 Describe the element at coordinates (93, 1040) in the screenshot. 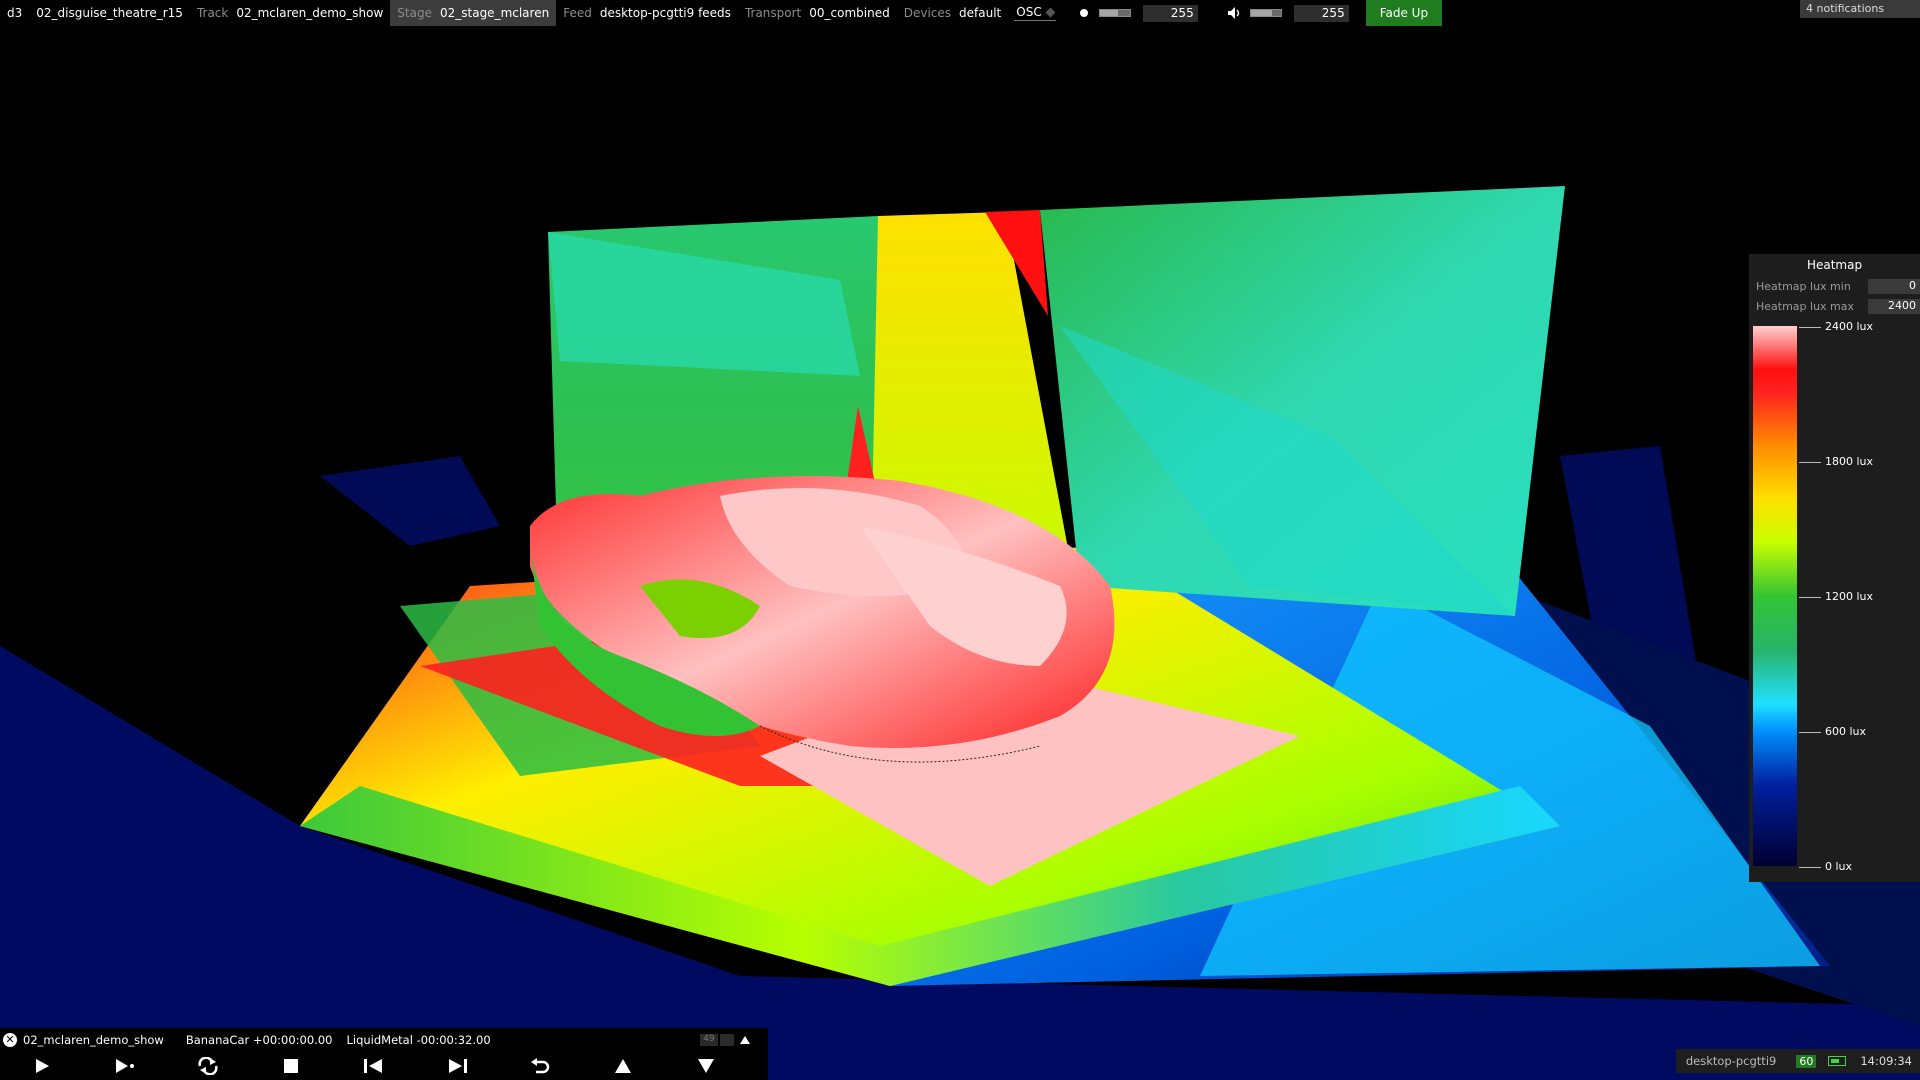

I see `transport-track-name: 02_mclaren_demo_show` at that location.